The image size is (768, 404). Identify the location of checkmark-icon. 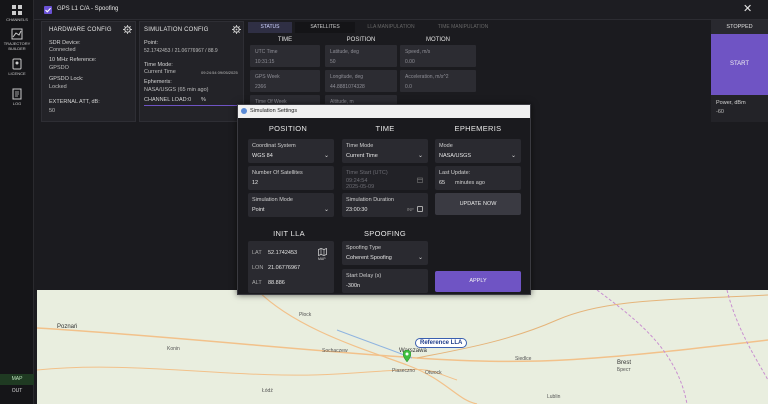
(48, 10).